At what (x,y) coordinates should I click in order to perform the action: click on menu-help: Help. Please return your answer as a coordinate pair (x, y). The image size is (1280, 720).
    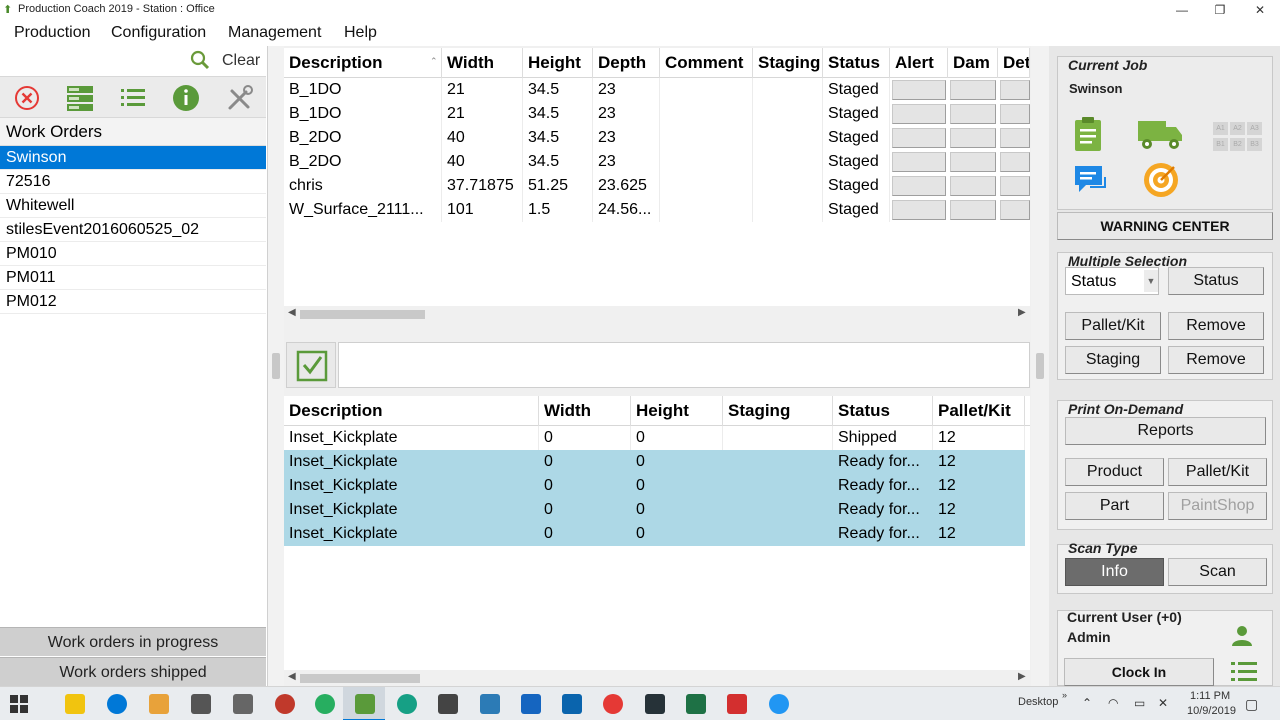
    Looking at the image, I should click on (360, 33).